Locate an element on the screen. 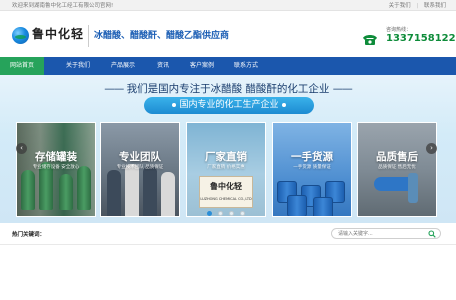 This screenshot has width=456, height=300. card-title: 专业团队 is located at coordinates (140, 157).